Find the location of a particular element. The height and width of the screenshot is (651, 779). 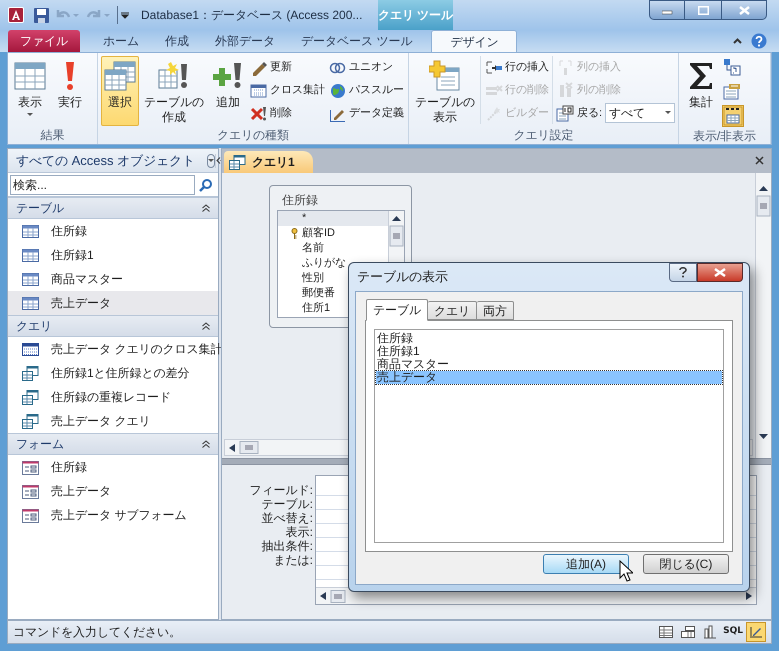

row-label: または: is located at coordinates (293, 560).